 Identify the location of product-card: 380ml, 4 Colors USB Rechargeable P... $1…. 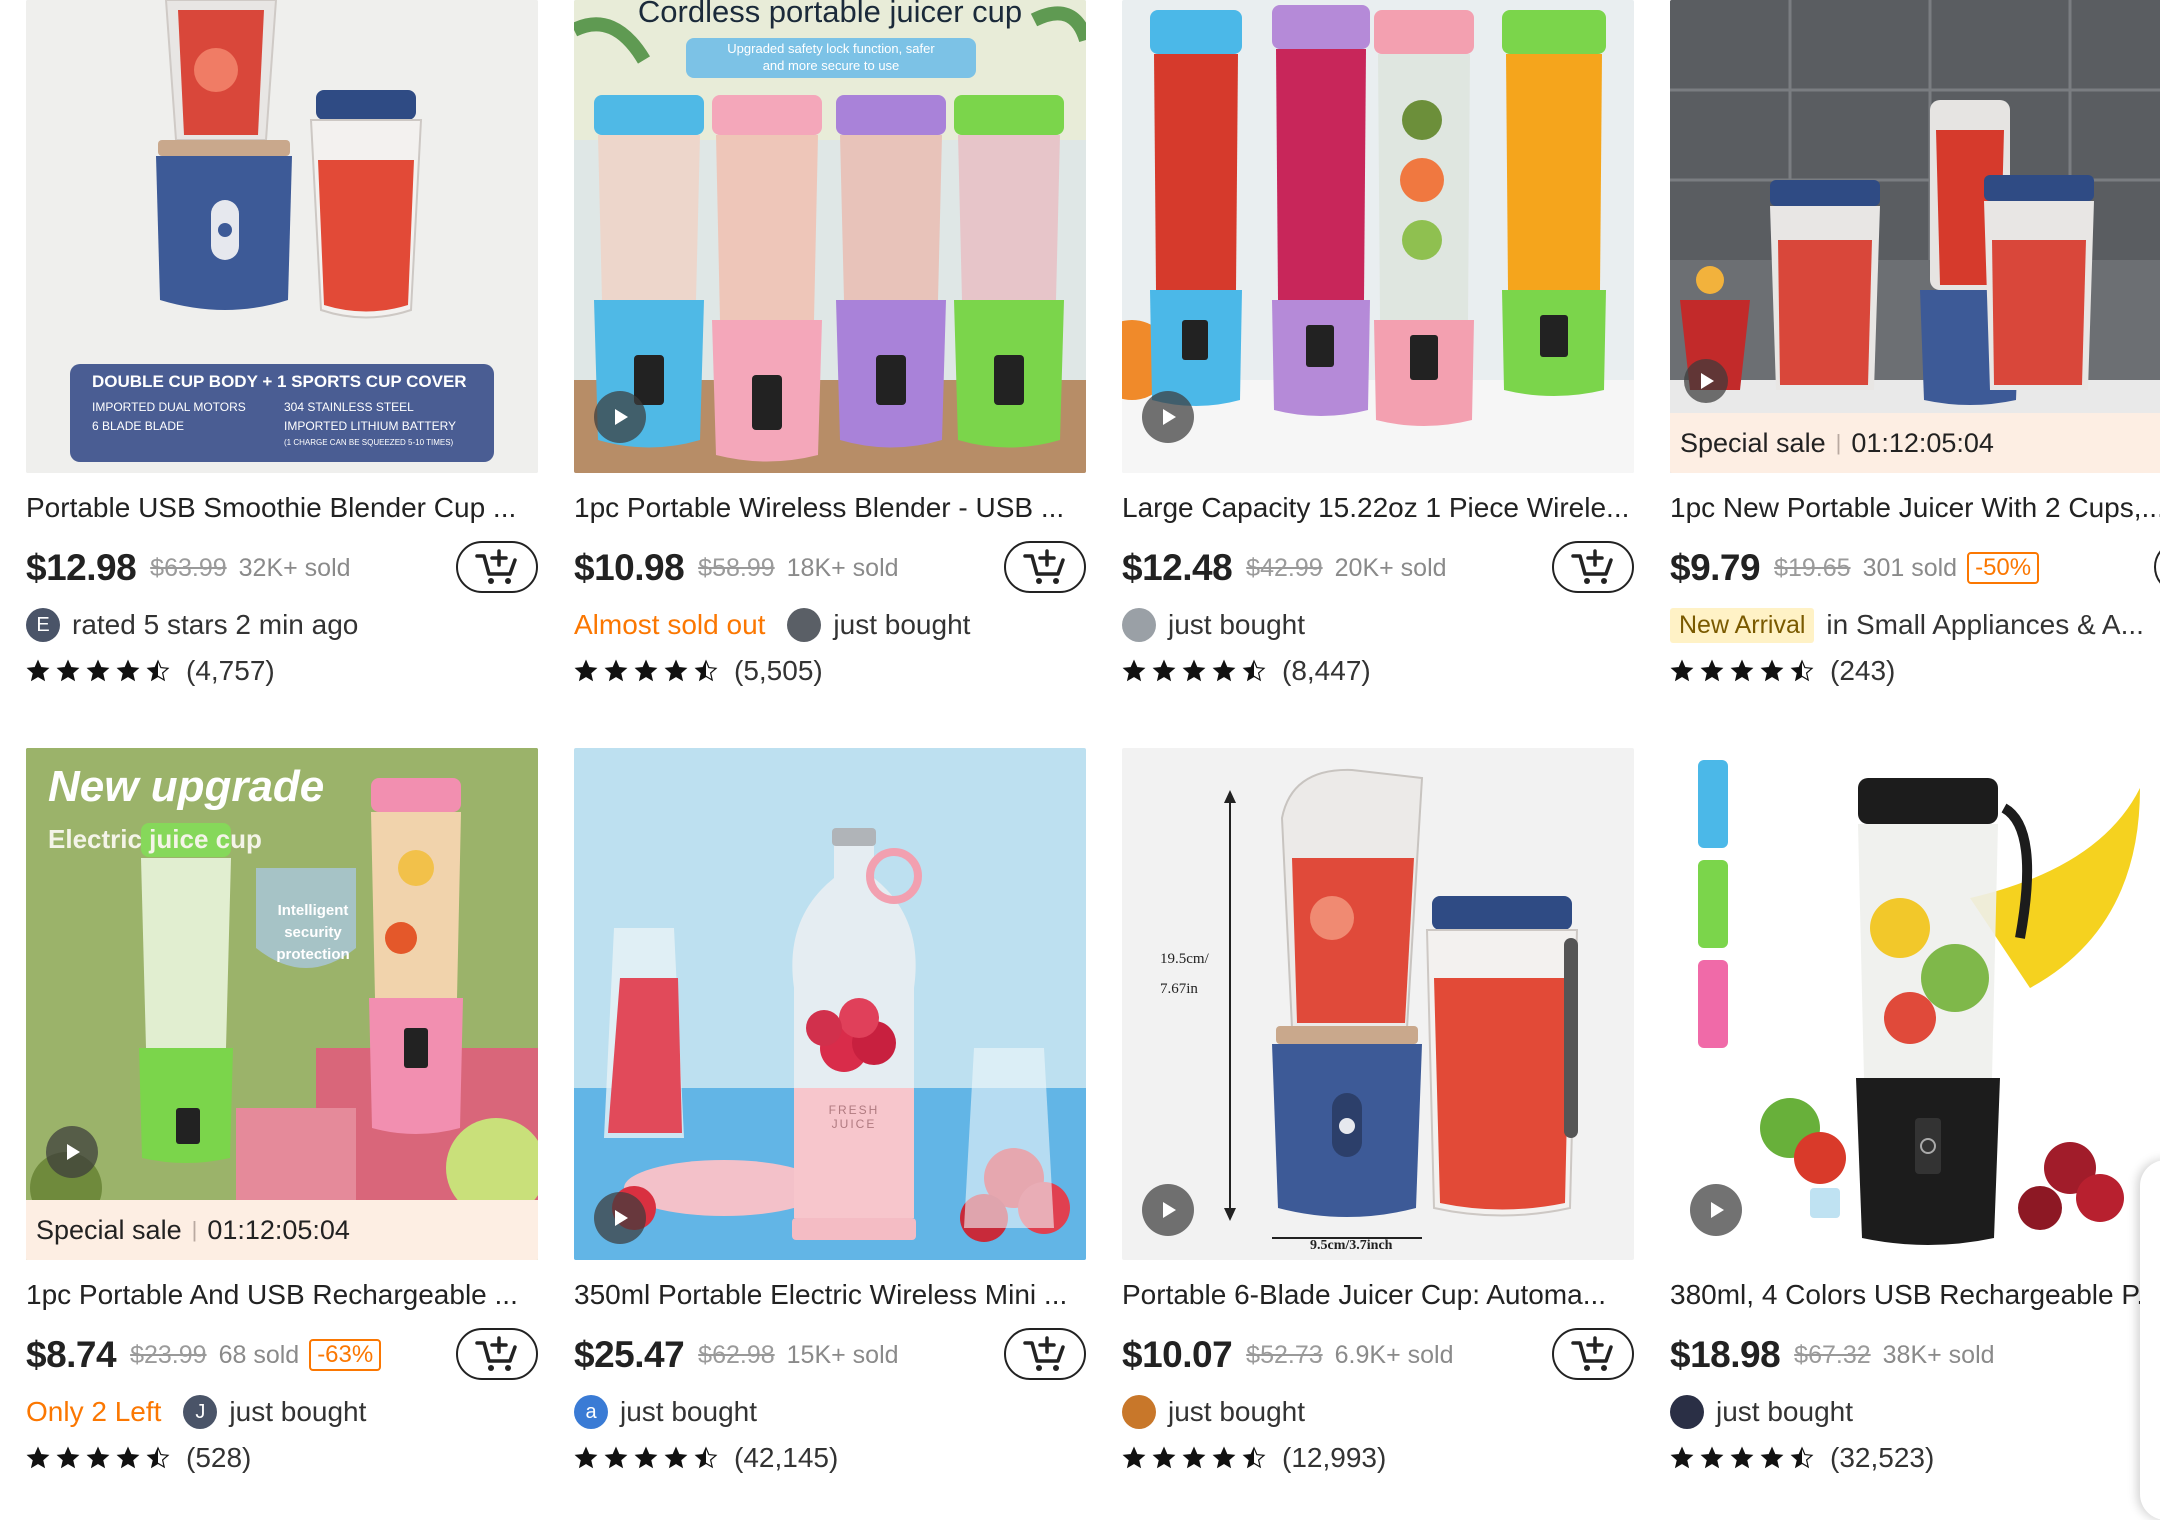
(1915, 1113).